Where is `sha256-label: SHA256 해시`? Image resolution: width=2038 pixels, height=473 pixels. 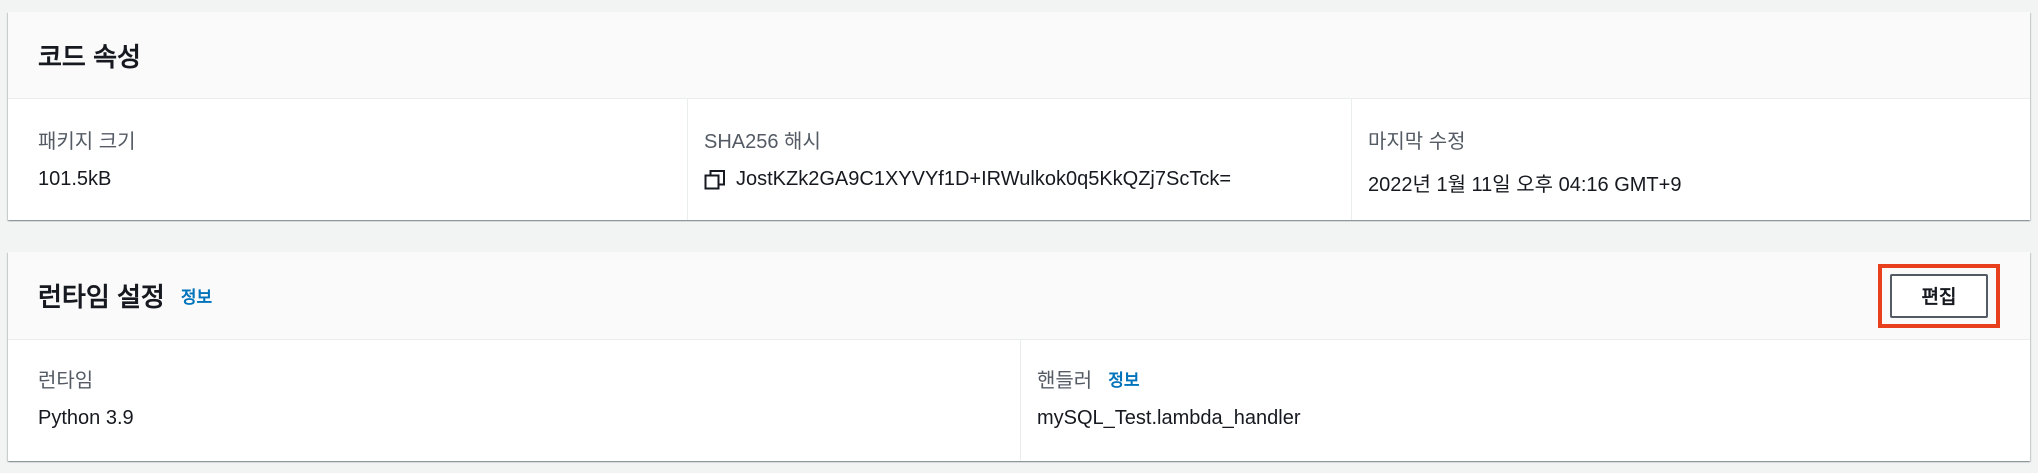
sha256-label: SHA256 해시 is located at coordinates (762, 142).